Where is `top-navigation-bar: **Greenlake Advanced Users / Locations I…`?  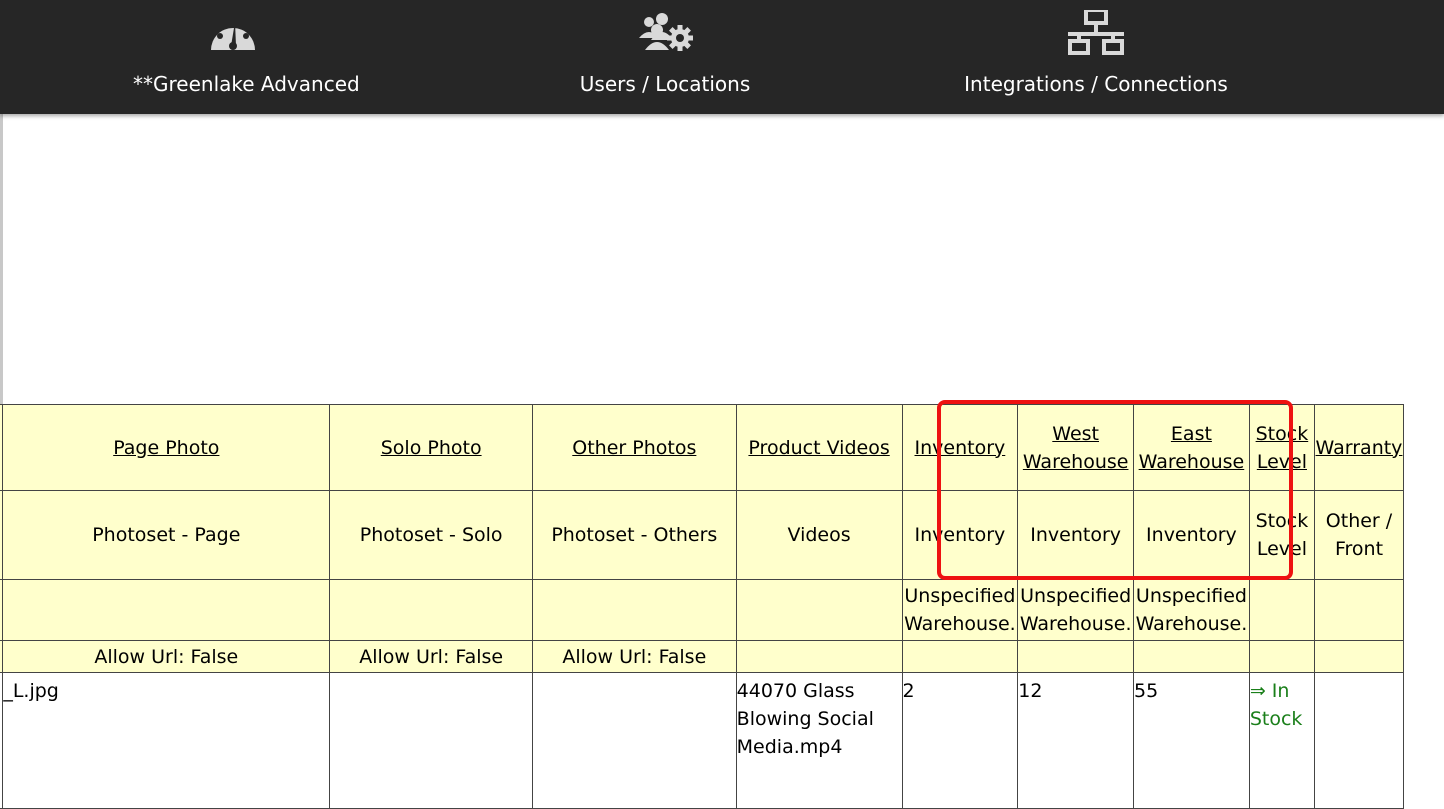
top-navigation-bar: **Greenlake Advanced Users / Locations I… is located at coordinates (722, 57).